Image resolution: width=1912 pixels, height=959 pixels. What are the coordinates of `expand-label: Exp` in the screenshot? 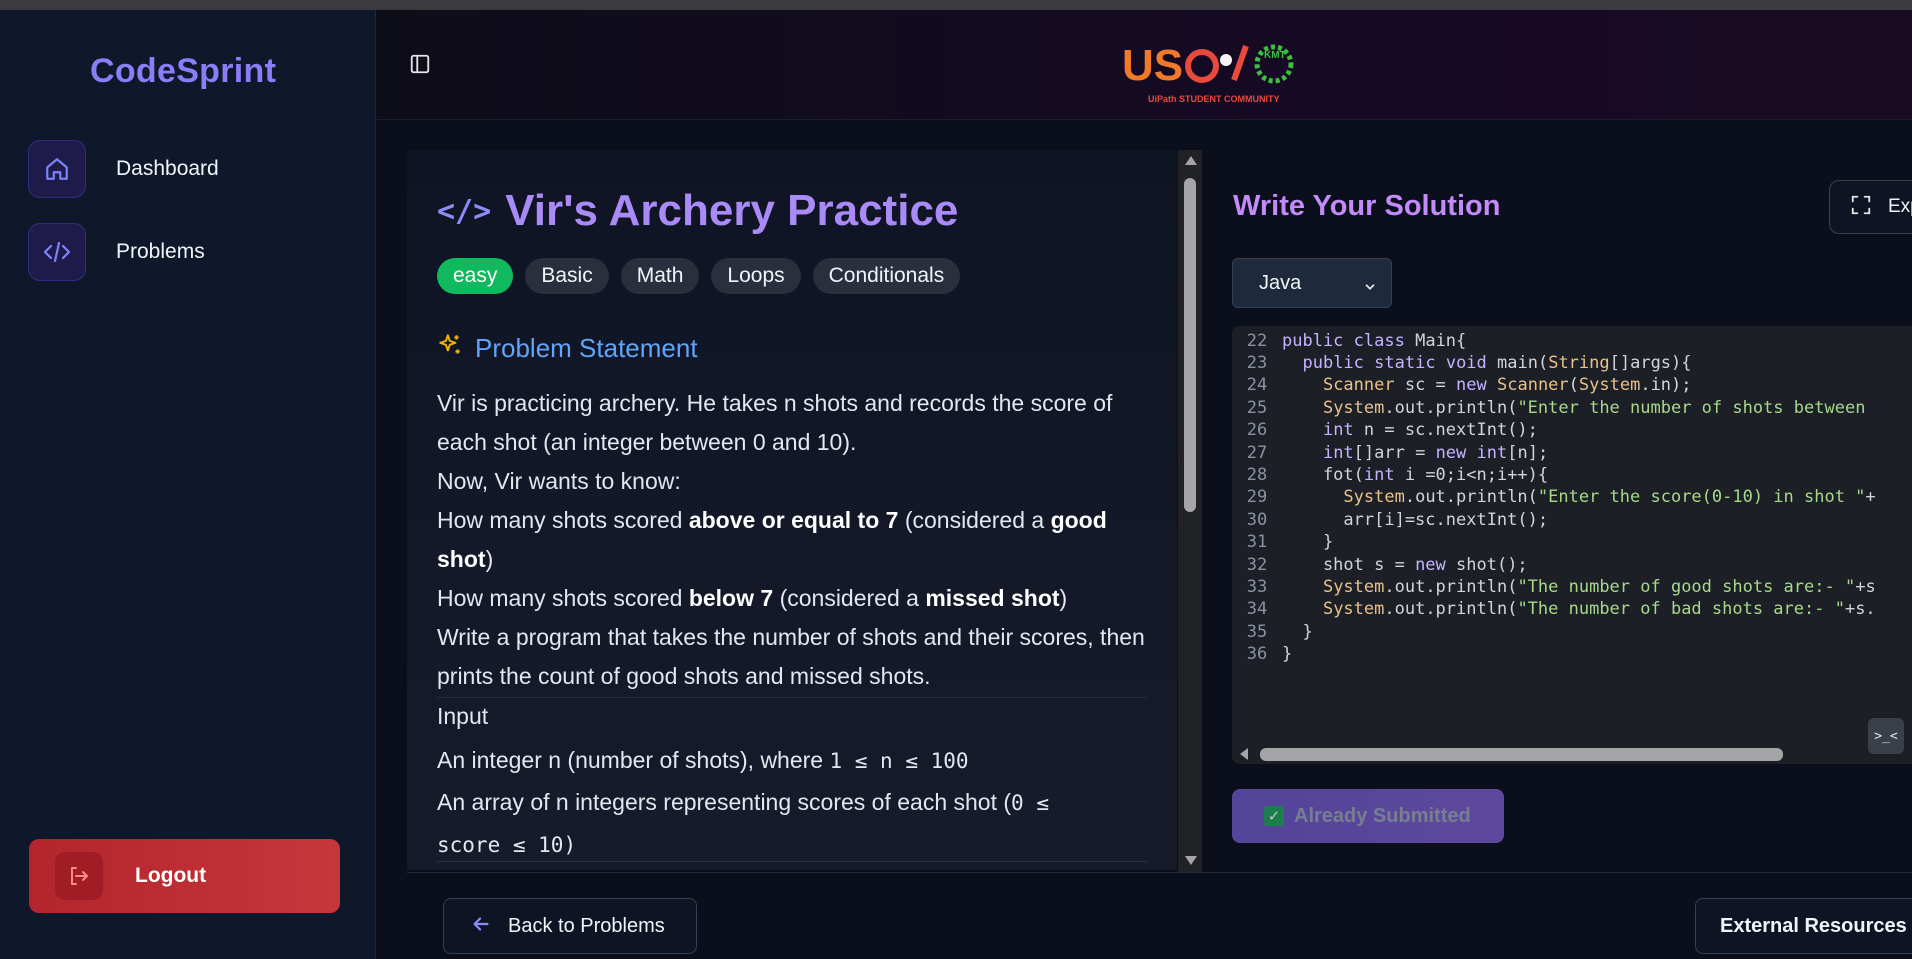 It's located at (1900, 206).